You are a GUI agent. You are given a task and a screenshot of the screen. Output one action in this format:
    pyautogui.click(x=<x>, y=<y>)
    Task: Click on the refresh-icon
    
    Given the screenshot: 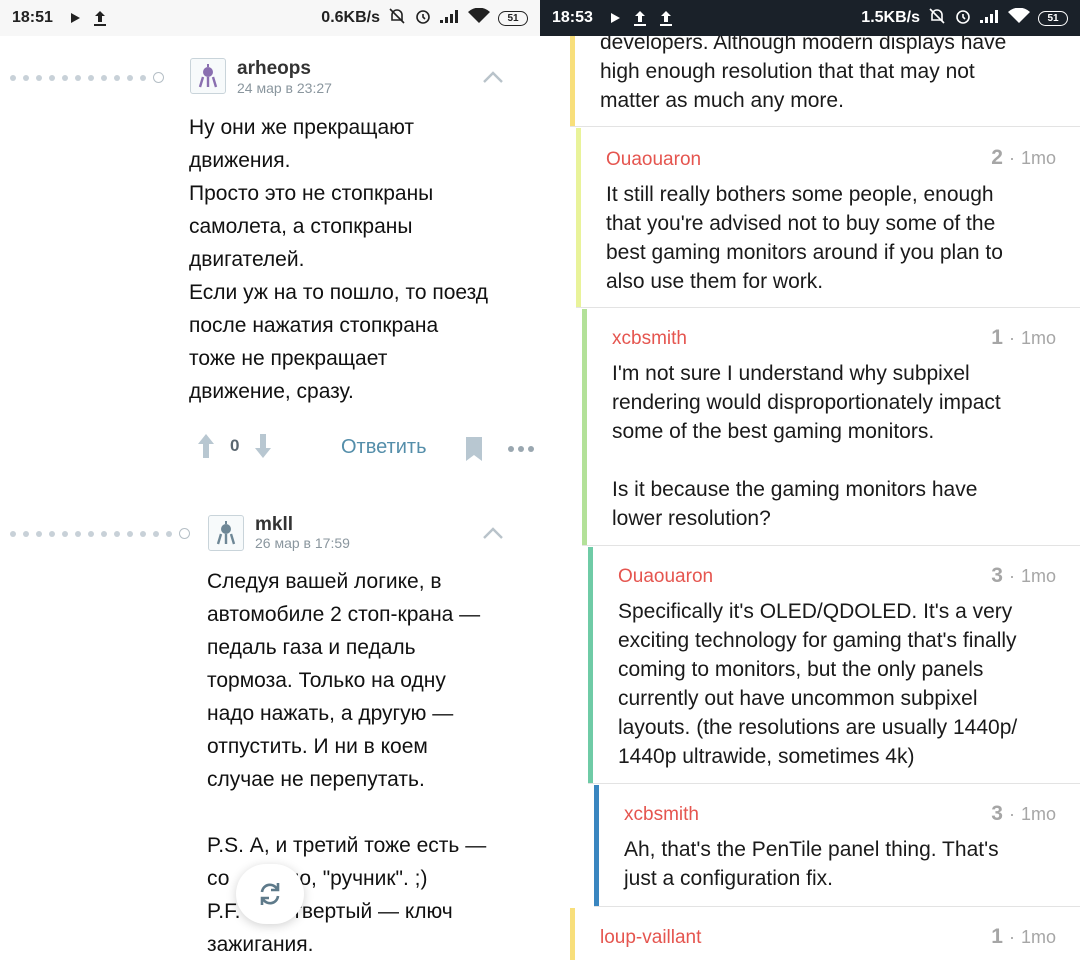 What is the action you would take?
    pyautogui.click(x=270, y=894)
    